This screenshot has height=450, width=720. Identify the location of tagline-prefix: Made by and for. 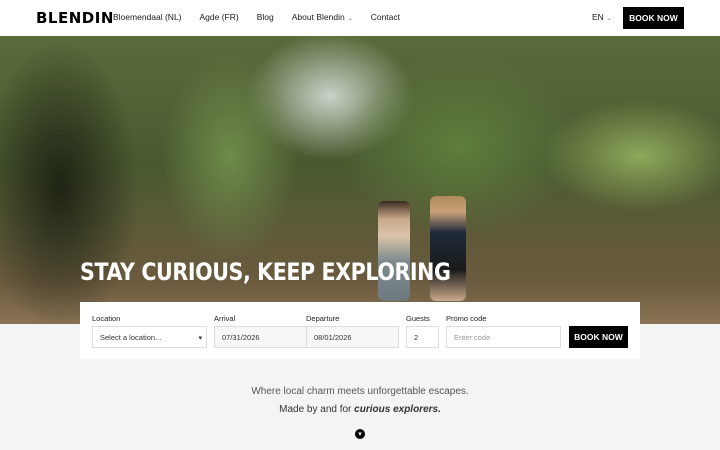
(315, 409).